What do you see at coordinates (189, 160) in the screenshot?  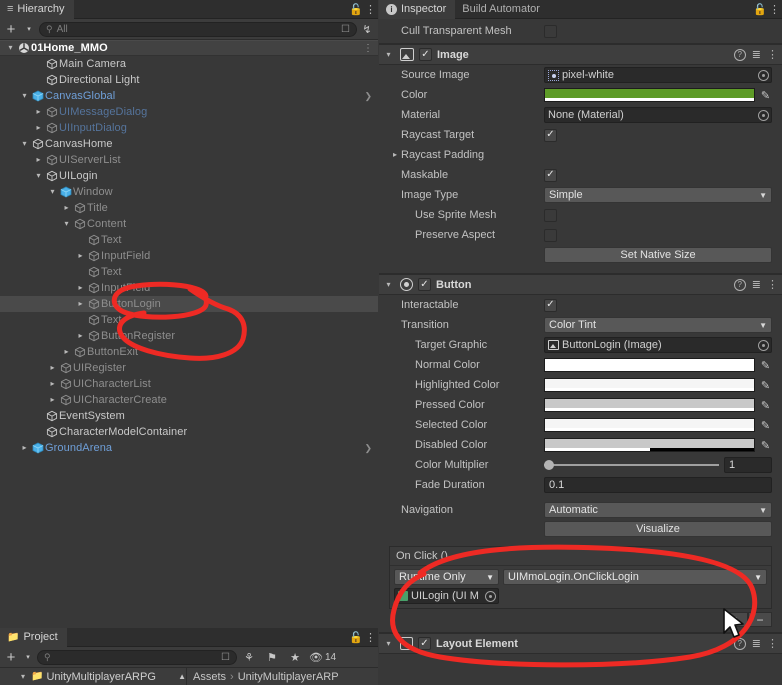 I see `hierarchy-item-uiserverlist: ▸ UIServerList` at bounding box center [189, 160].